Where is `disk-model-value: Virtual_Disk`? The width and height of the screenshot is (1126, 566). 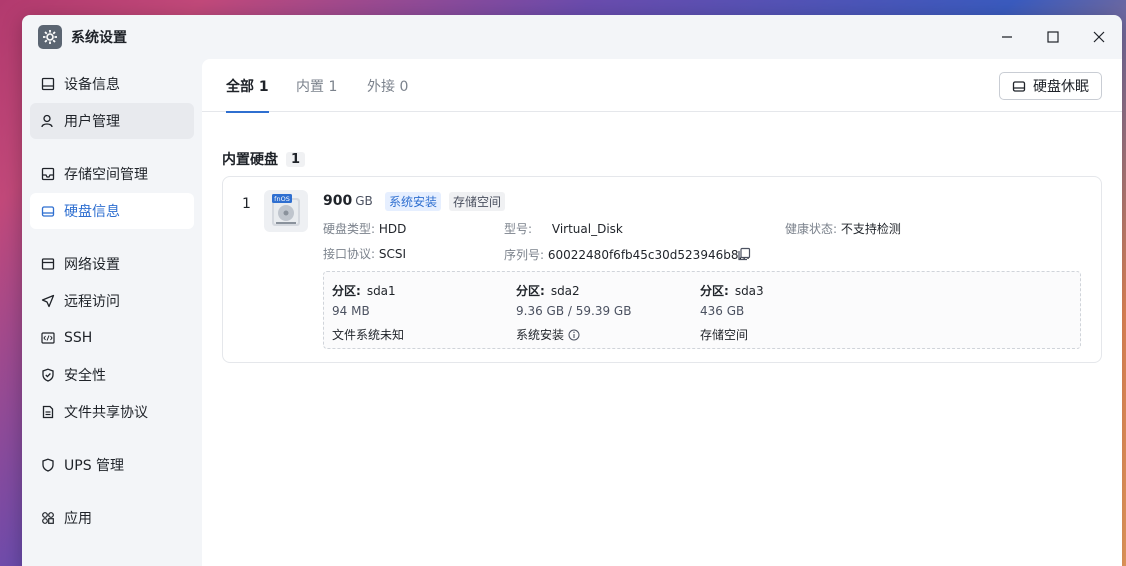 disk-model-value: Virtual_Disk is located at coordinates (587, 229).